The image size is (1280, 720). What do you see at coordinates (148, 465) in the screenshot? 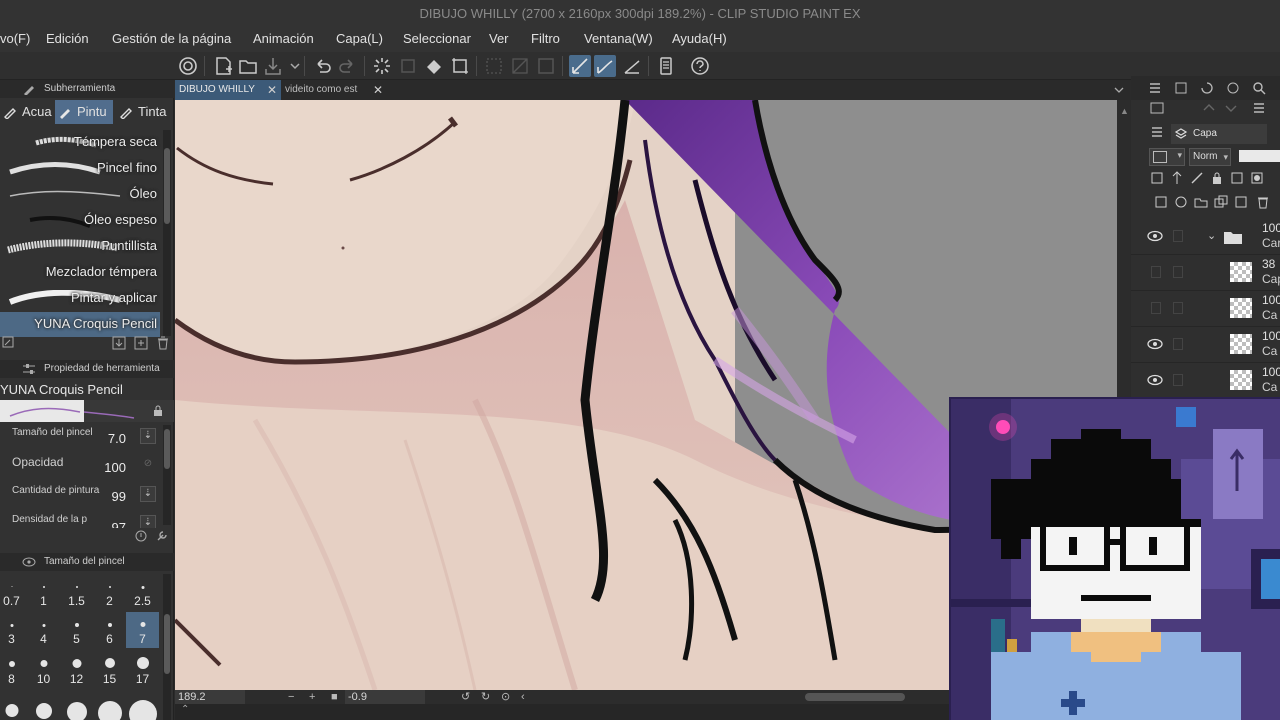
I see `opacity-link-icon: ⊘` at bounding box center [148, 465].